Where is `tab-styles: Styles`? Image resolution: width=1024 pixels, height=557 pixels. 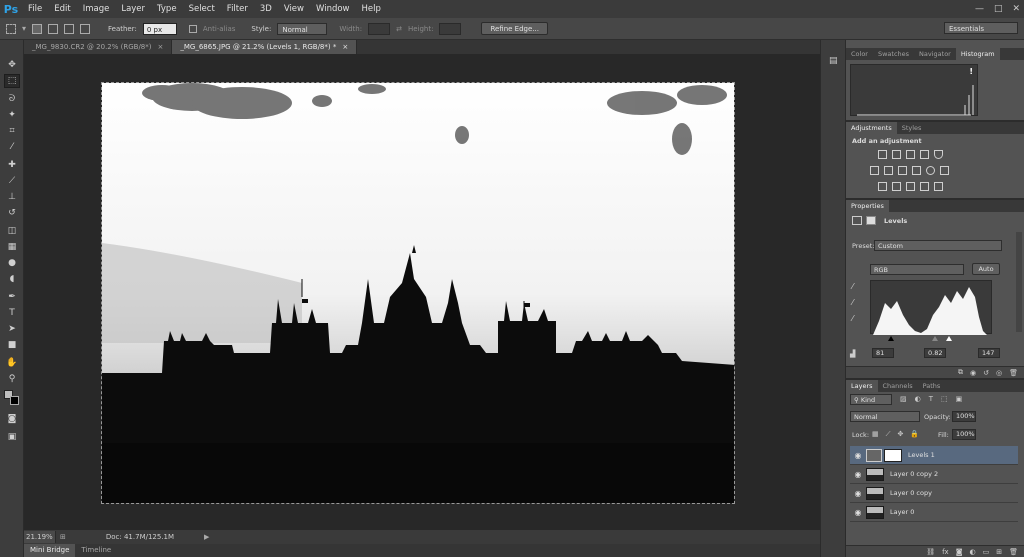
tab-styles: Styles is located at coordinates (912, 128).